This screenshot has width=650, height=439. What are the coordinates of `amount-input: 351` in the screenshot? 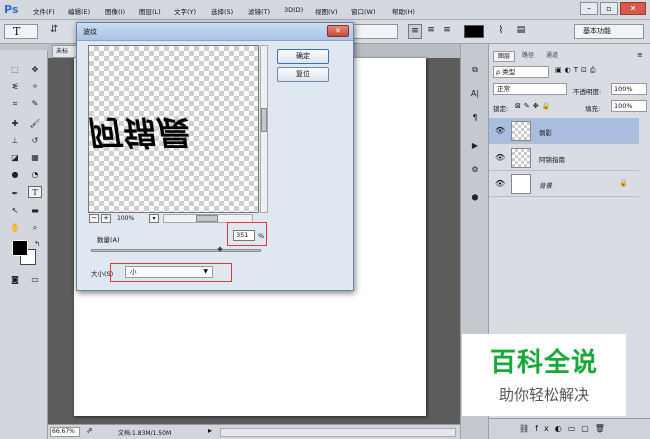 It's located at (244, 235).